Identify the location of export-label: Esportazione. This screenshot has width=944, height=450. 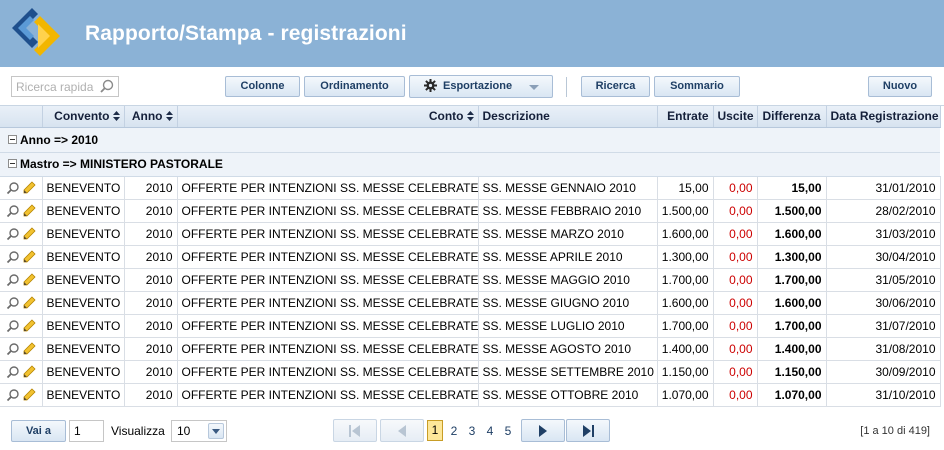
(478, 86).